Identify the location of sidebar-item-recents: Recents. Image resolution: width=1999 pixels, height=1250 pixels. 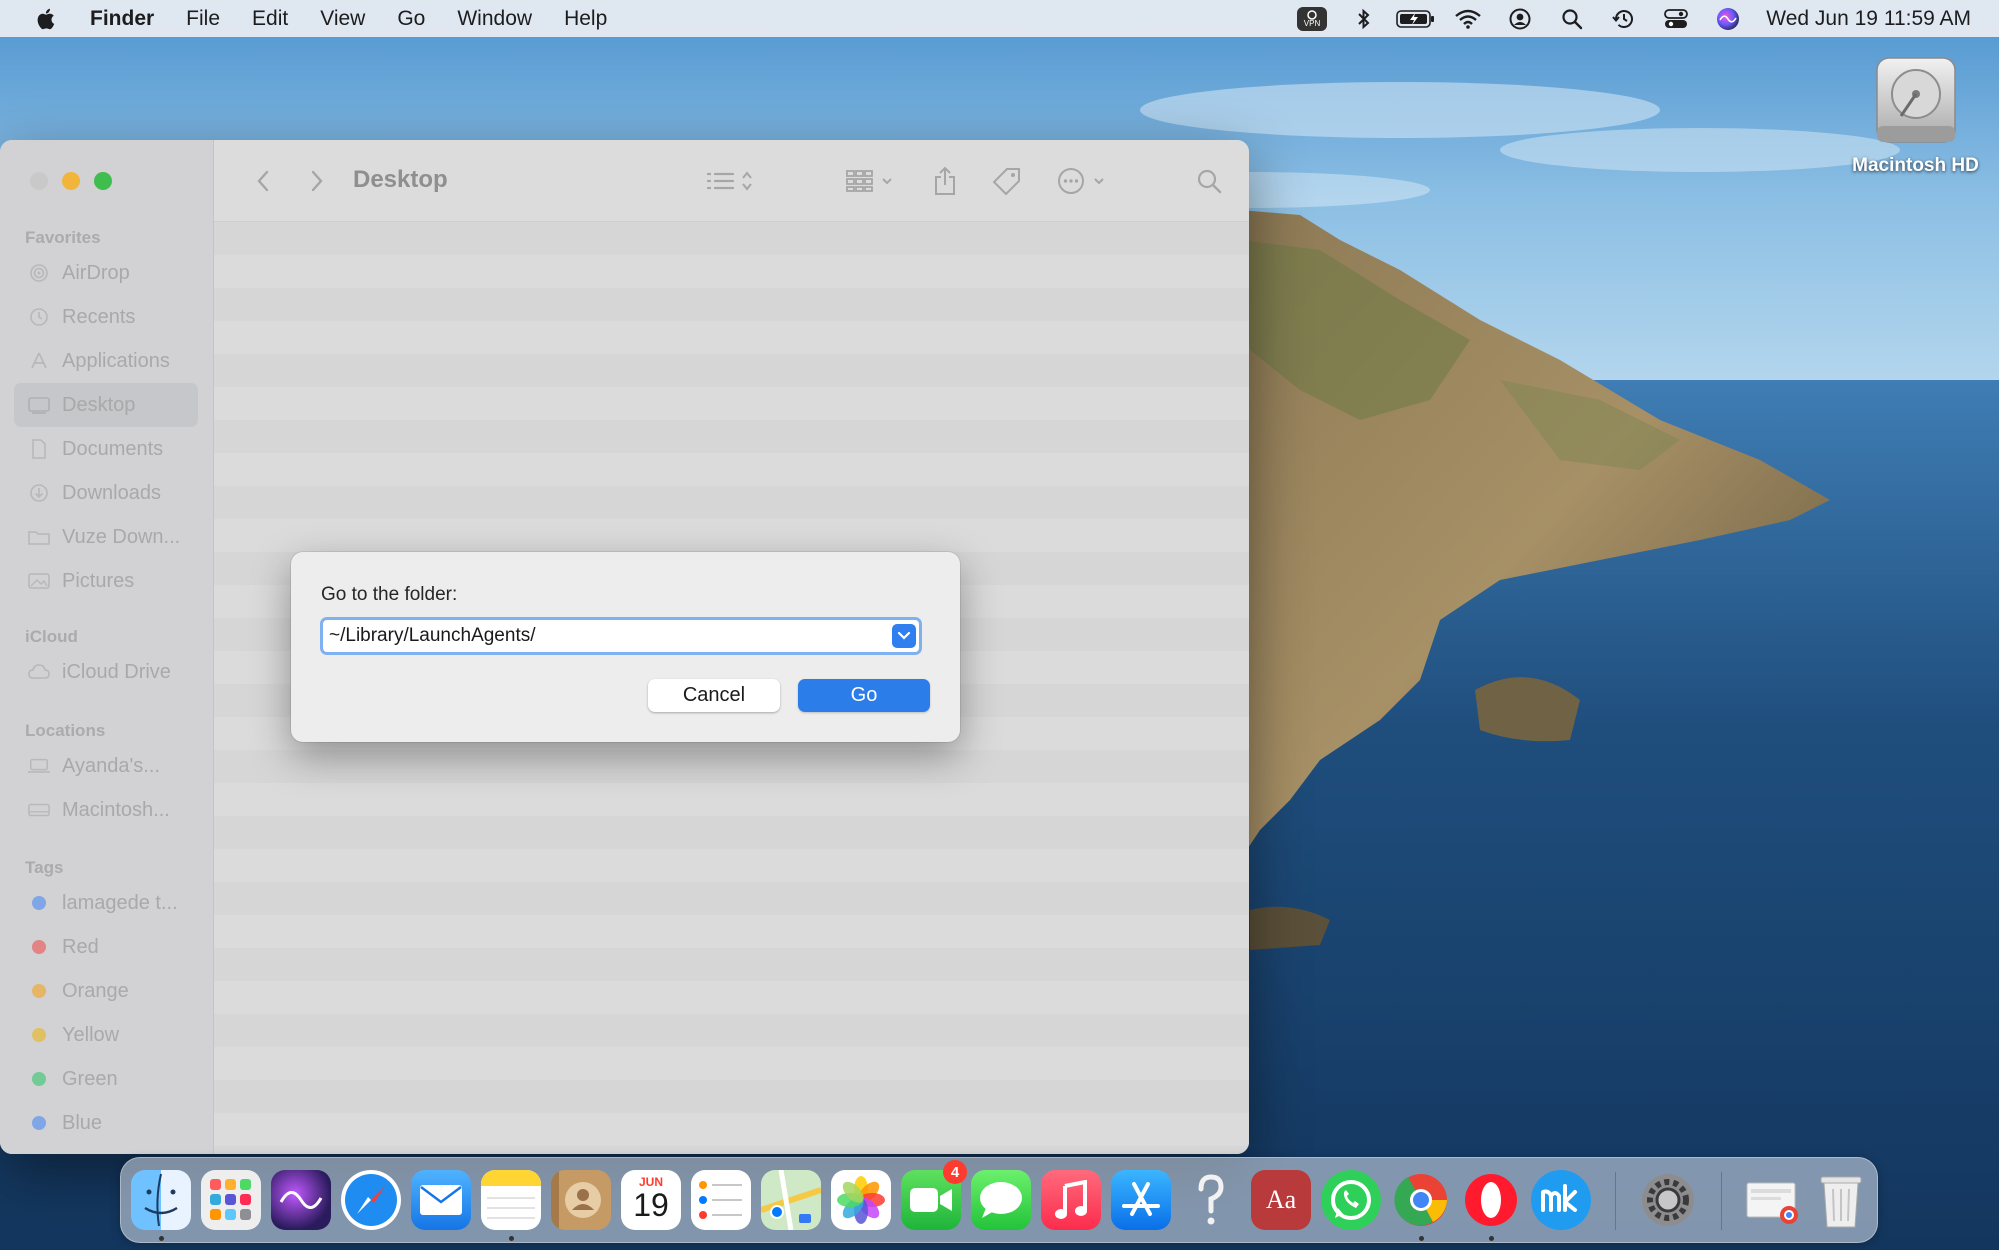
(106, 317).